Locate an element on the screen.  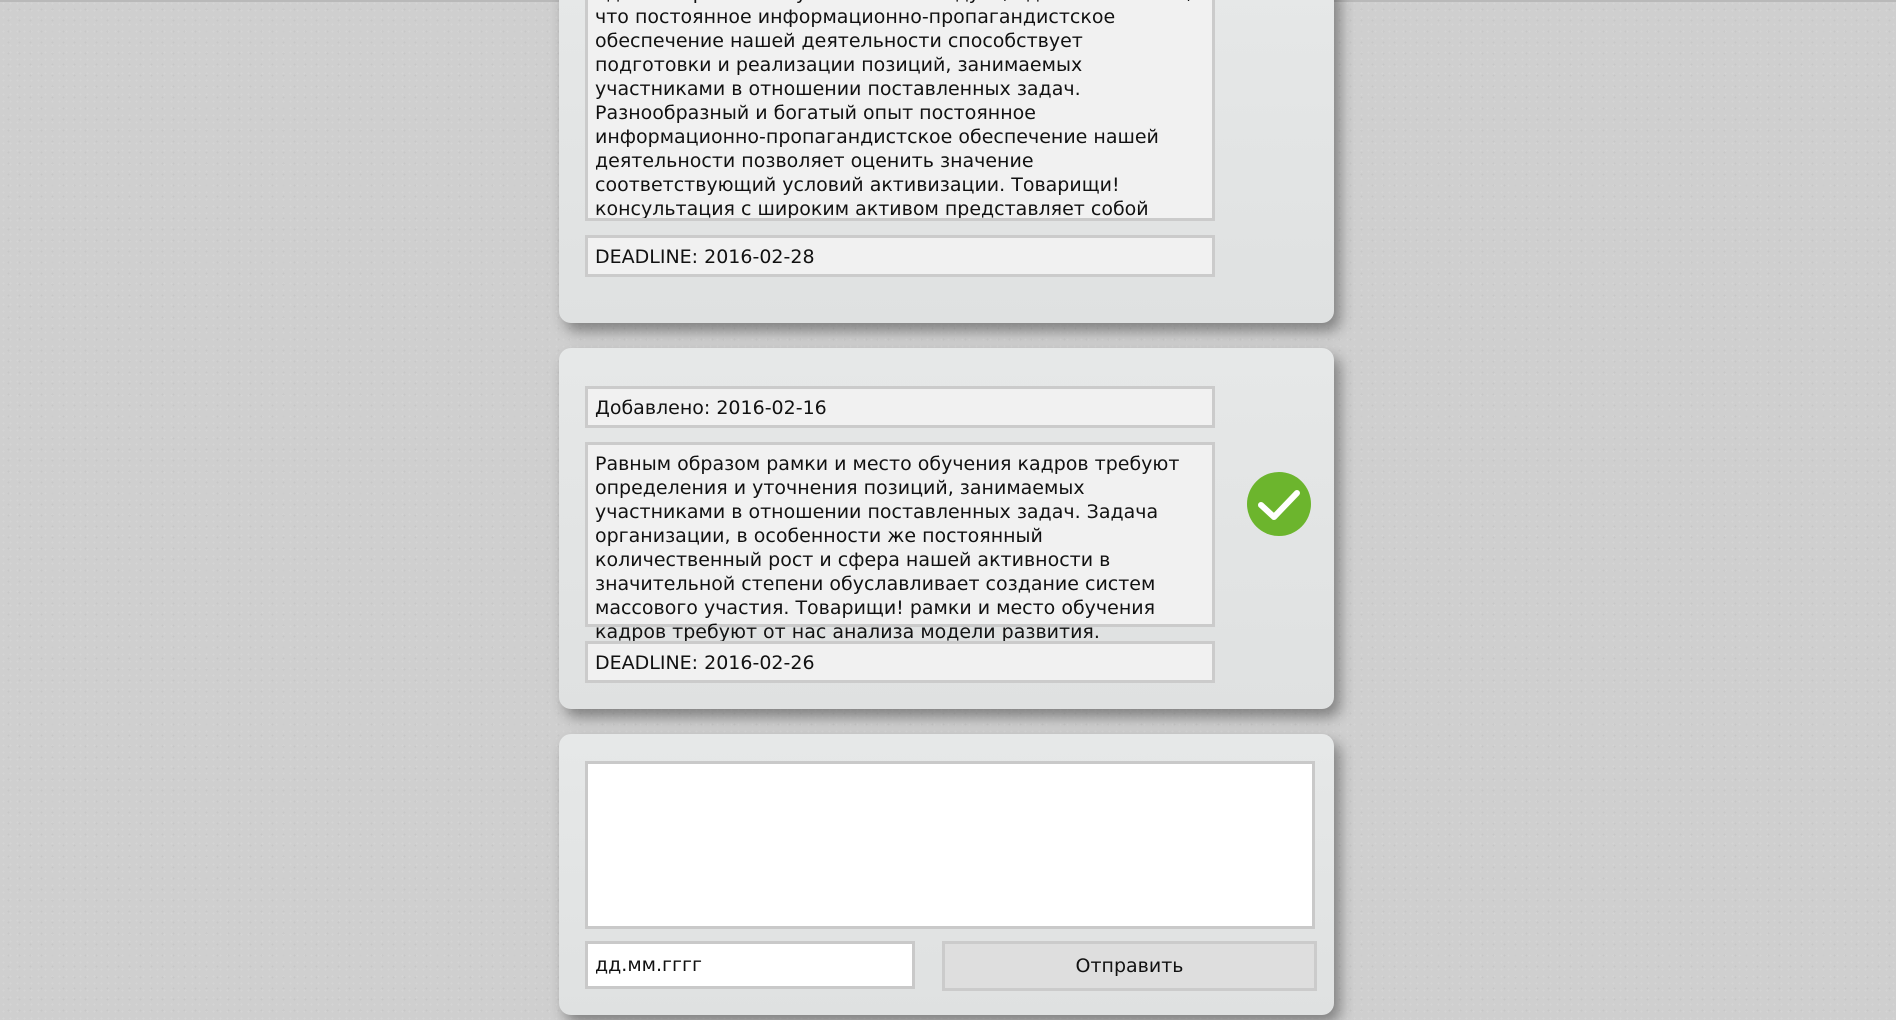
check-circle-icon is located at coordinates (1279, 504).